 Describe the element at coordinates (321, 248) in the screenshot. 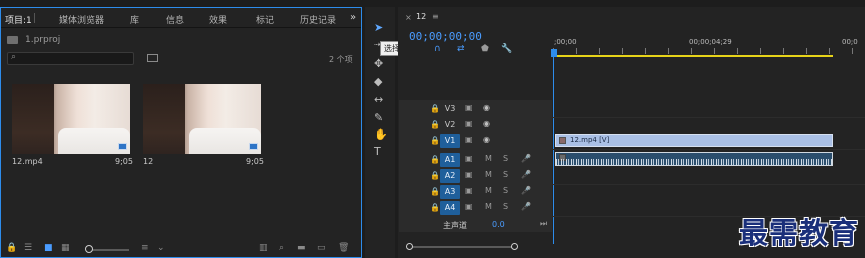

I see `new-item-icon: ▭` at that location.